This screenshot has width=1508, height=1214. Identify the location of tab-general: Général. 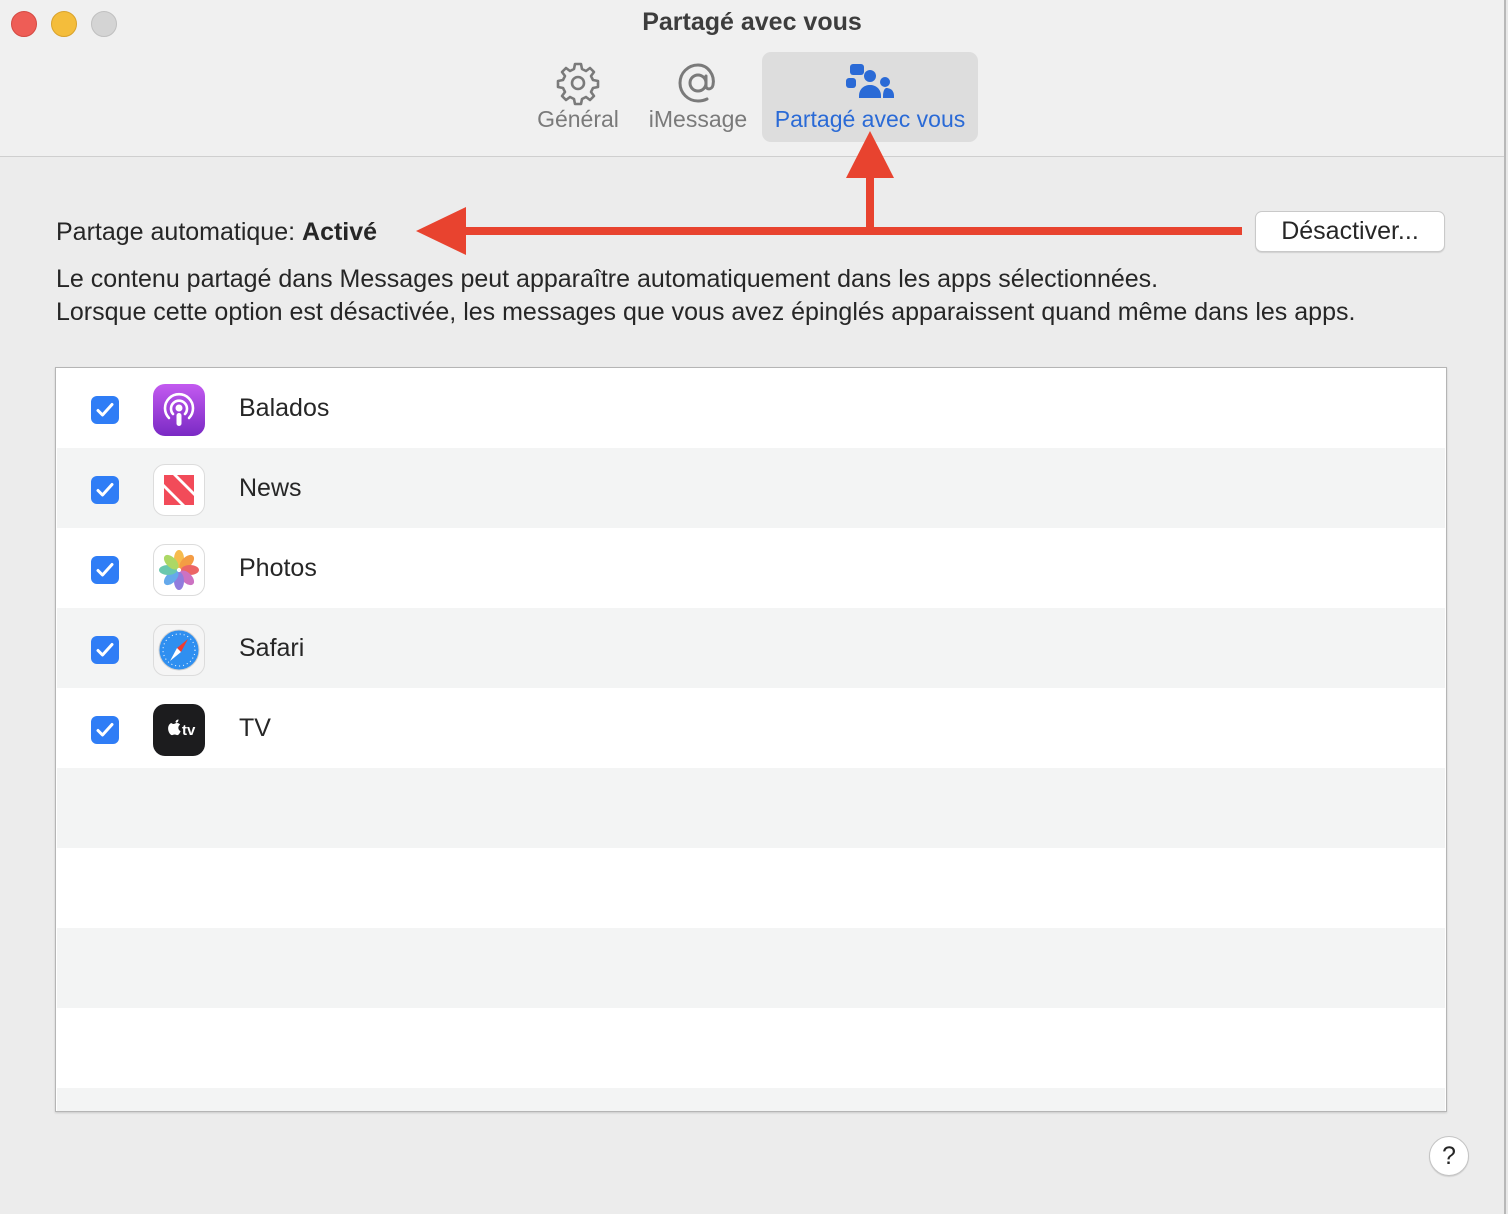
(578, 97).